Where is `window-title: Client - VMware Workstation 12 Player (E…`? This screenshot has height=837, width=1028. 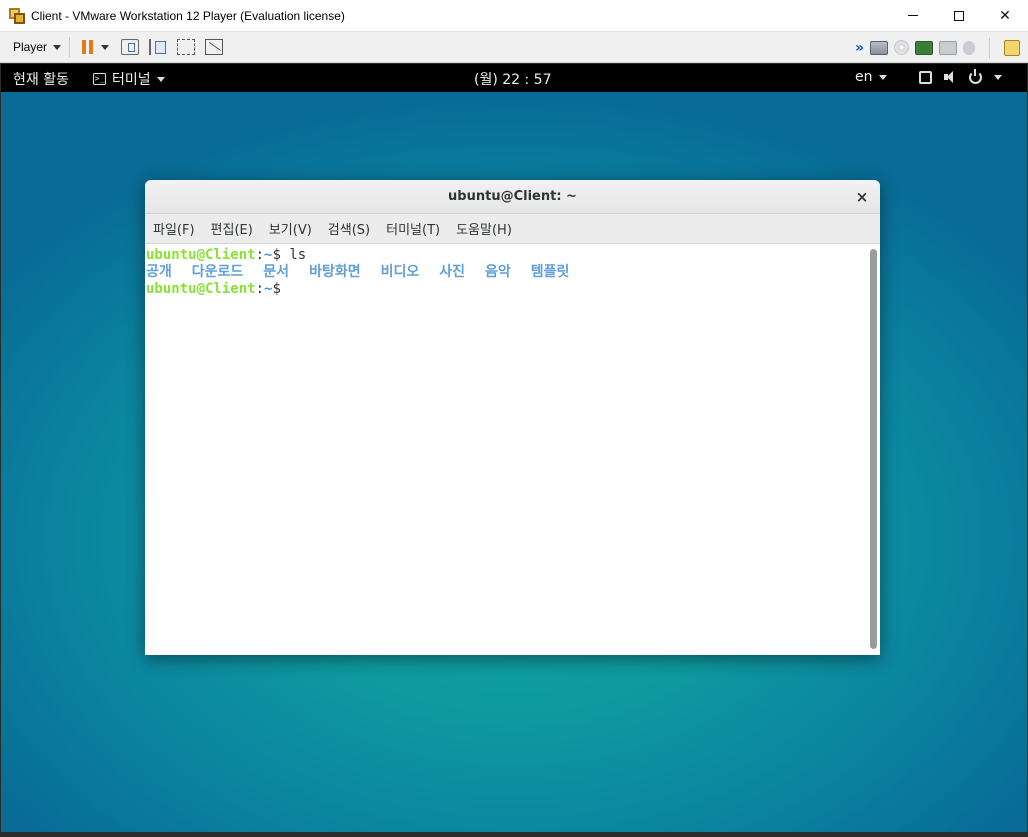 window-title: Client - VMware Workstation 12 Player (E… is located at coordinates (188, 15).